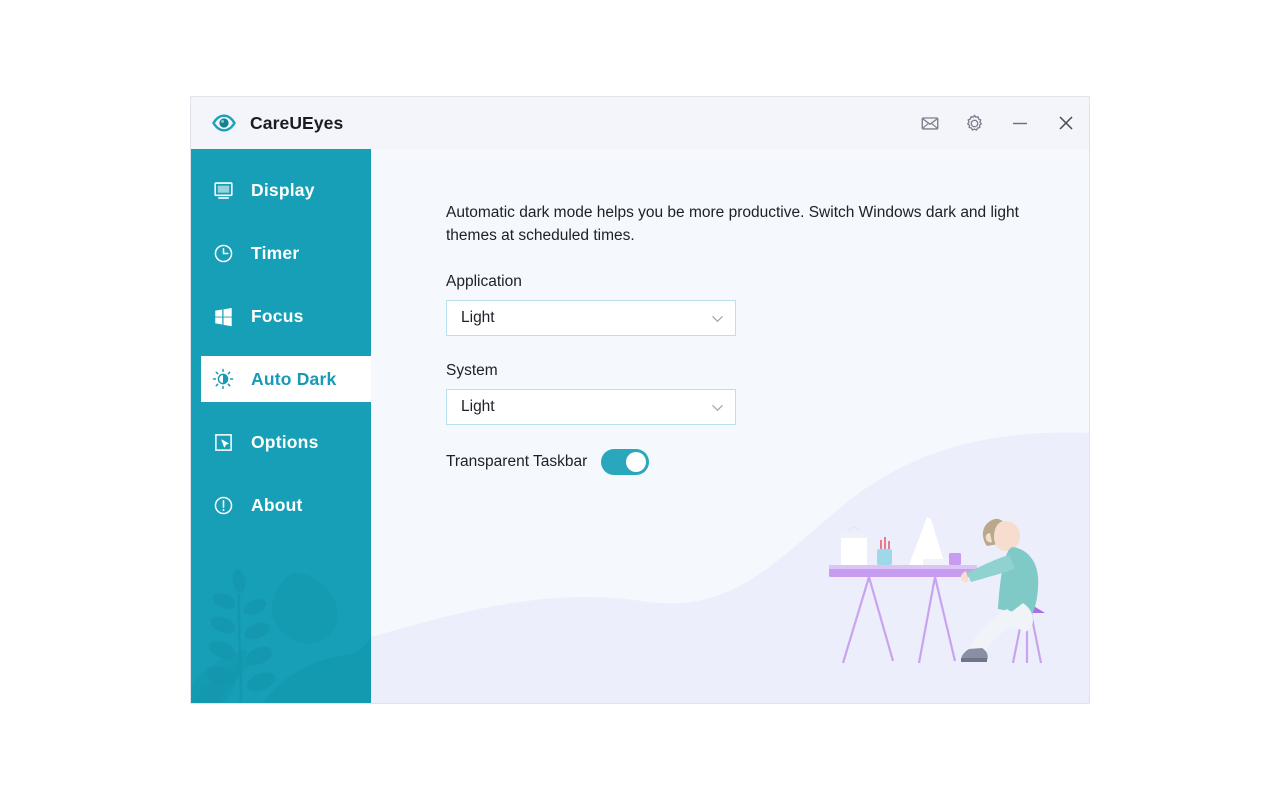 Image resolution: width=1280 pixels, height=800 pixels. I want to click on system-theme-dropdown: Light, so click(591, 407).